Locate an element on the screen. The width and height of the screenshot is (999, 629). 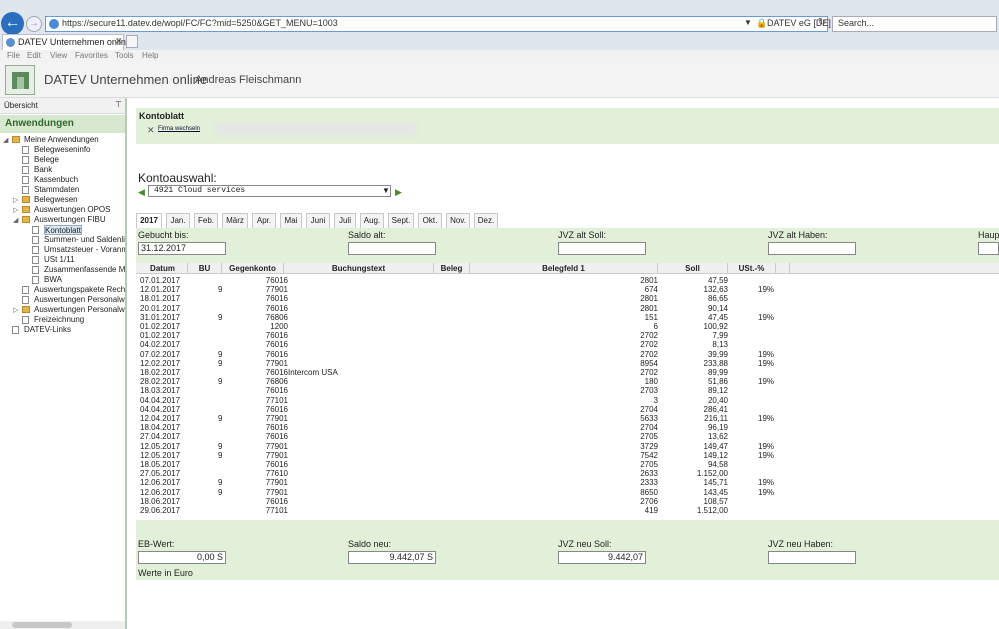
refresh-icon: ↻ is located at coordinates (822, 22).